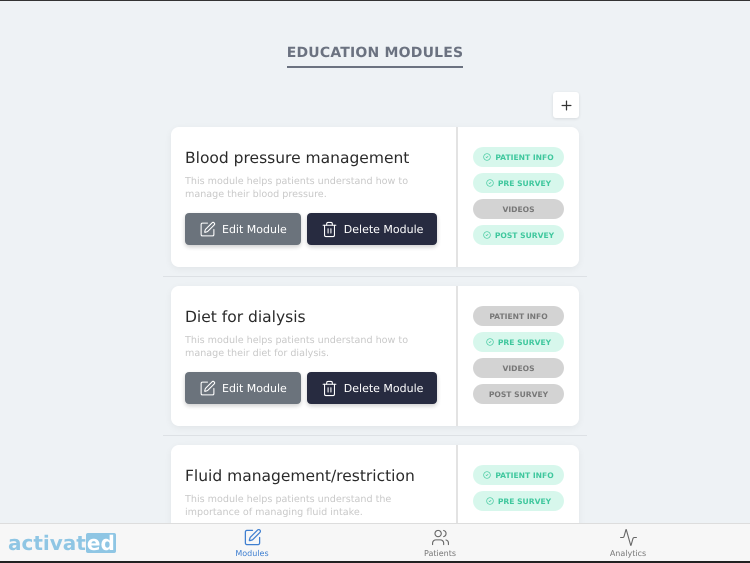 This screenshot has height=563, width=750. I want to click on page-title: EDUCATION MODULES, so click(375, 56).